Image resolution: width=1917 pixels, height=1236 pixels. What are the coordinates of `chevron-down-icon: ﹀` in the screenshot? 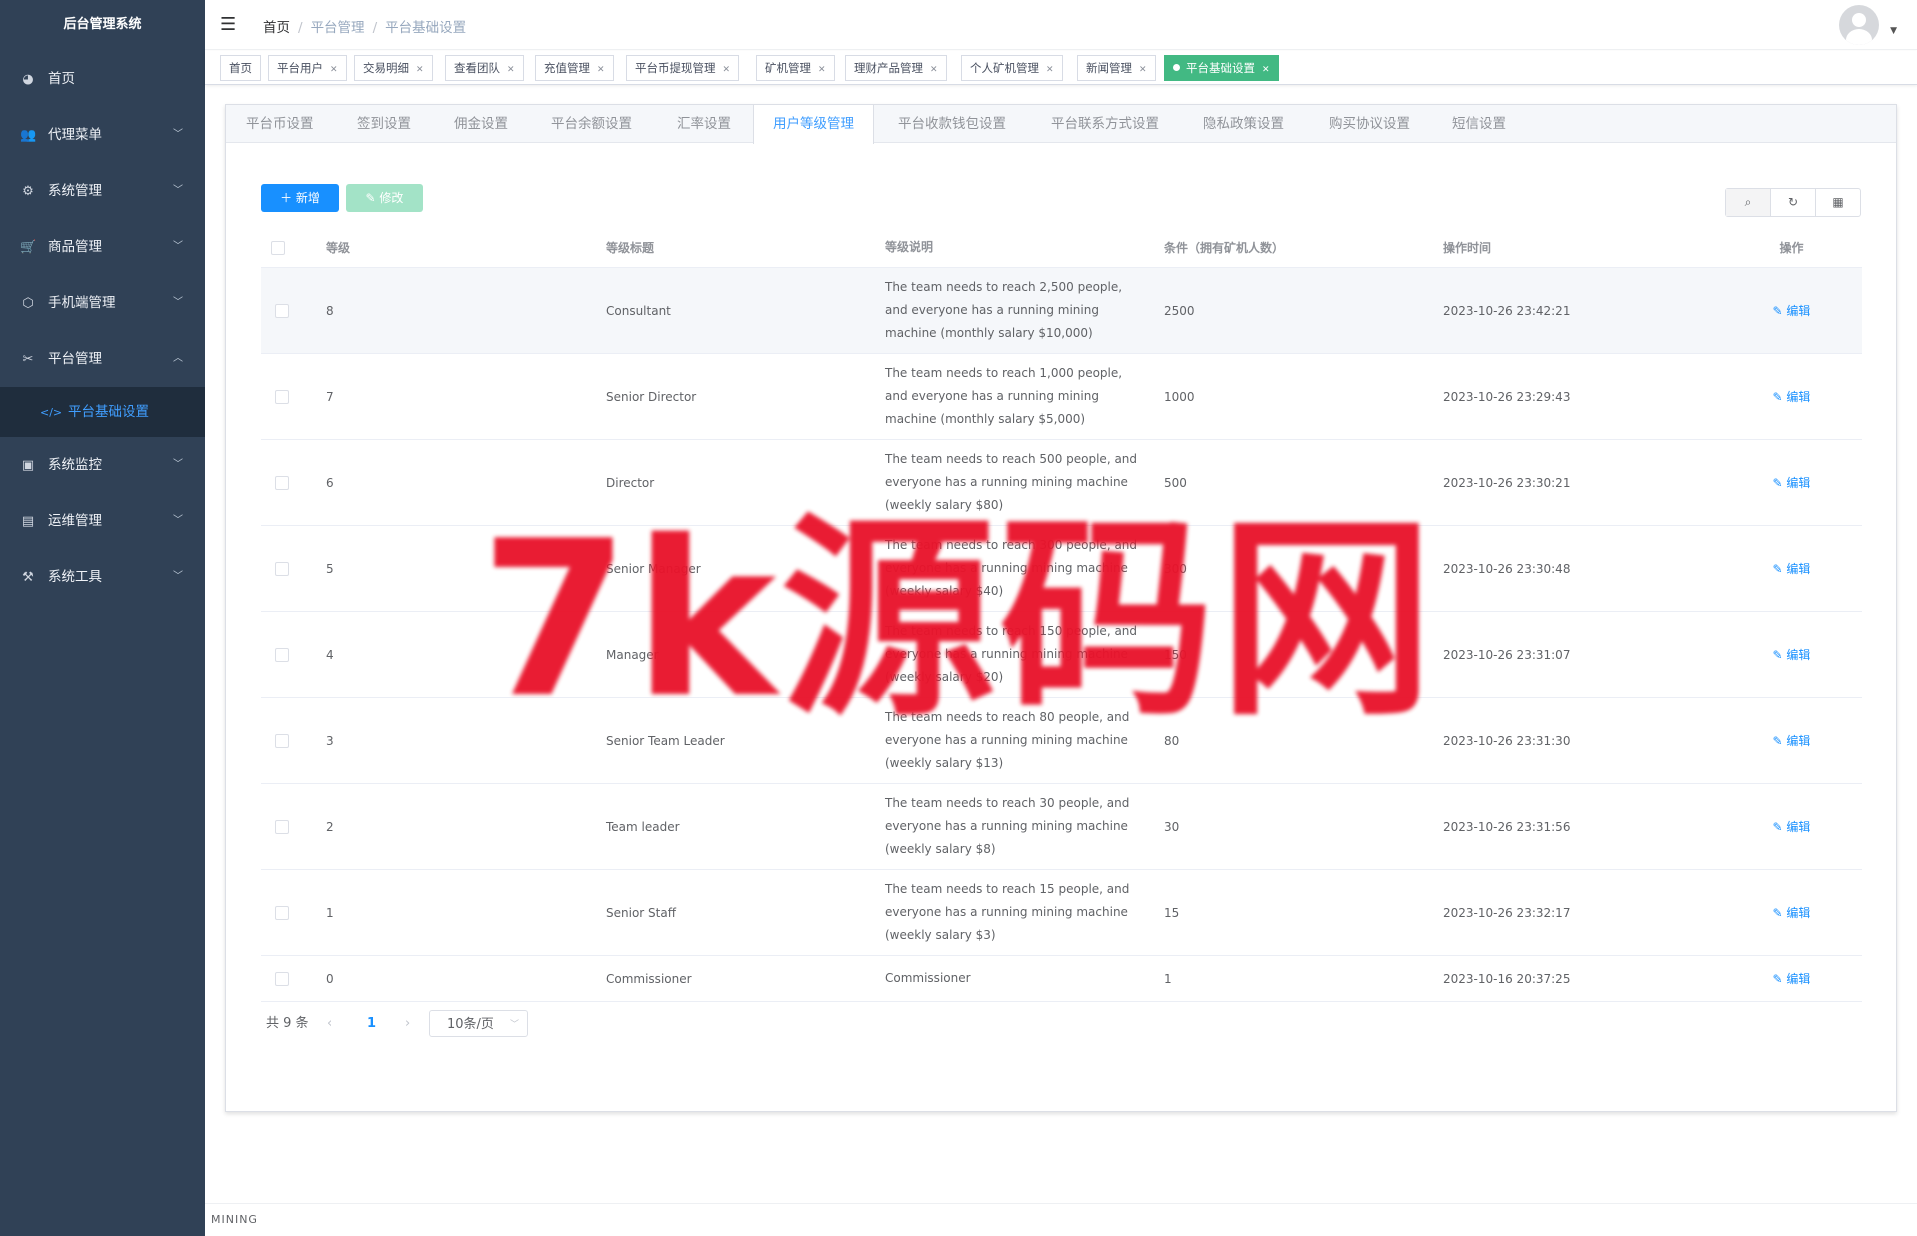 It's located at (178, 134).